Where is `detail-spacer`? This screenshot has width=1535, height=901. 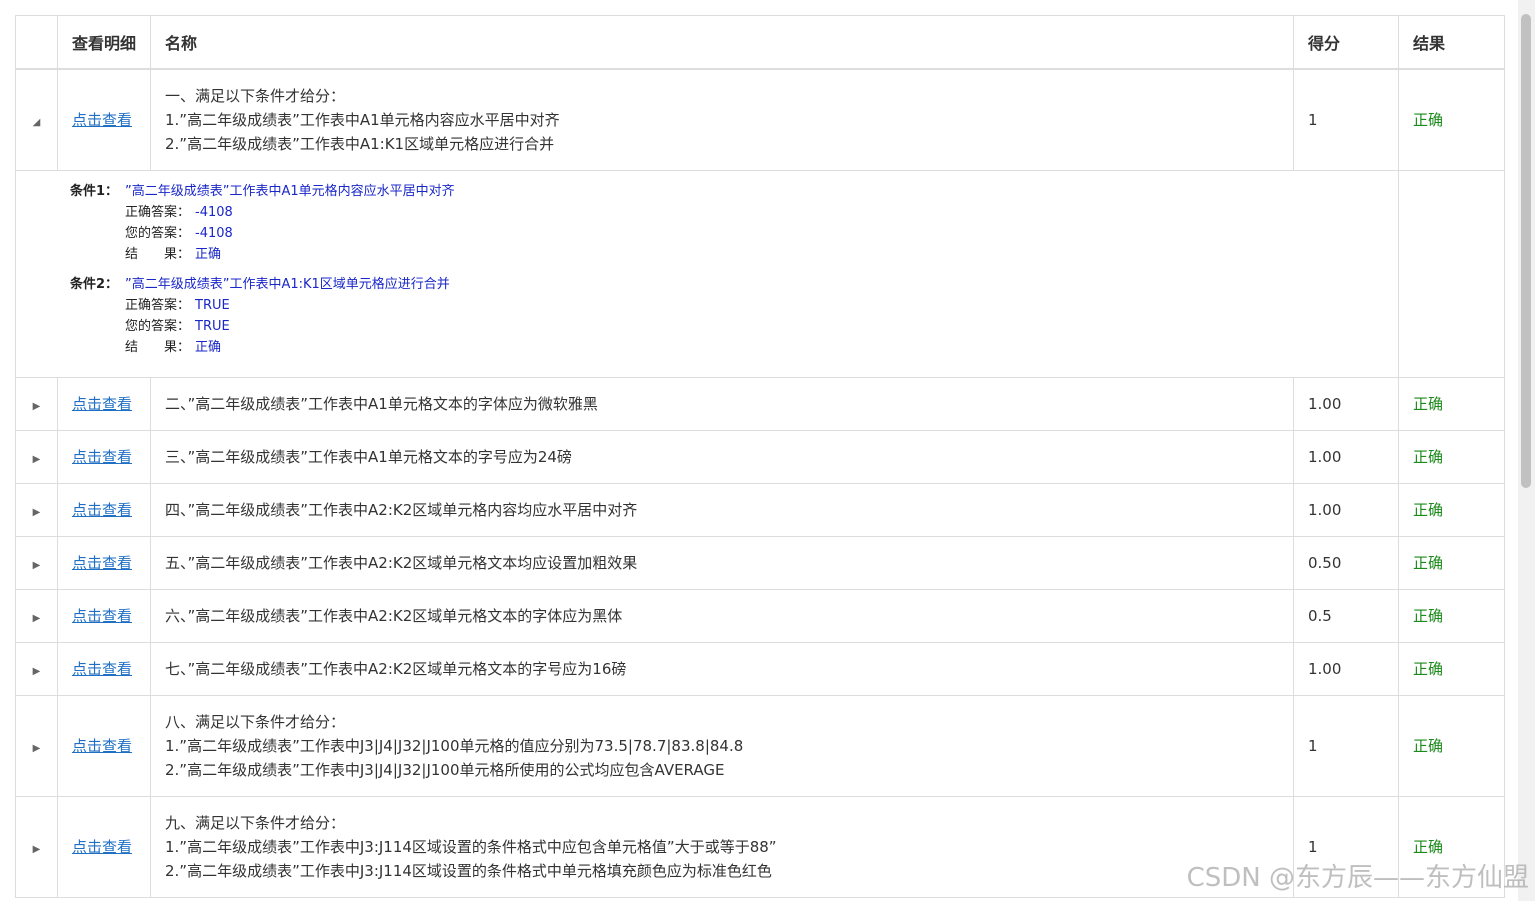 detail-spacer is located at coordinates (1451, 273).